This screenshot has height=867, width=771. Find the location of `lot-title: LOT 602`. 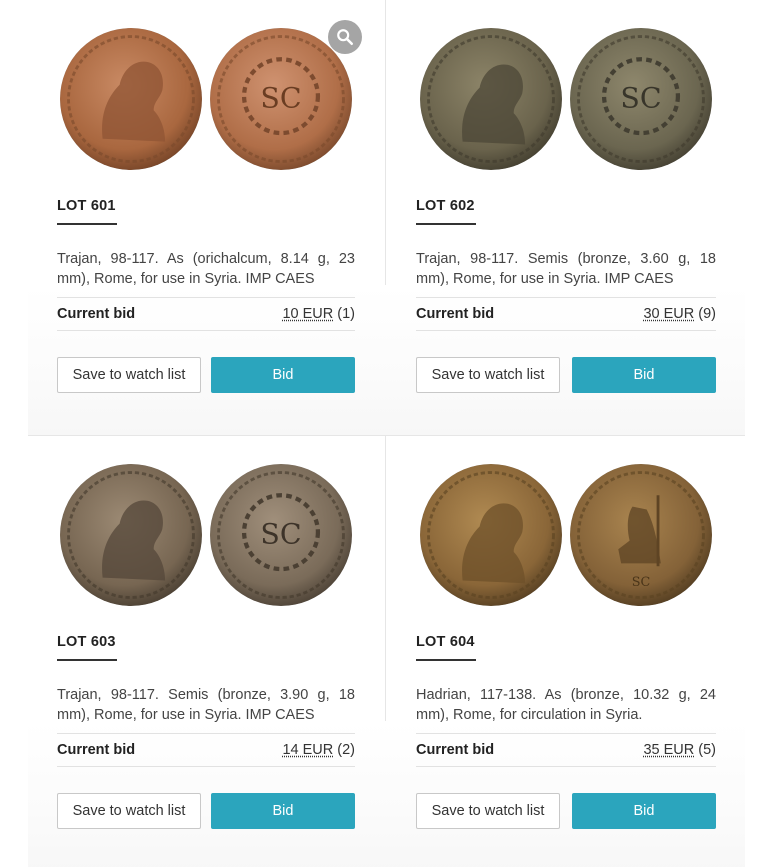

lot-title: LOT 602 is located at coordinates (566, 206).